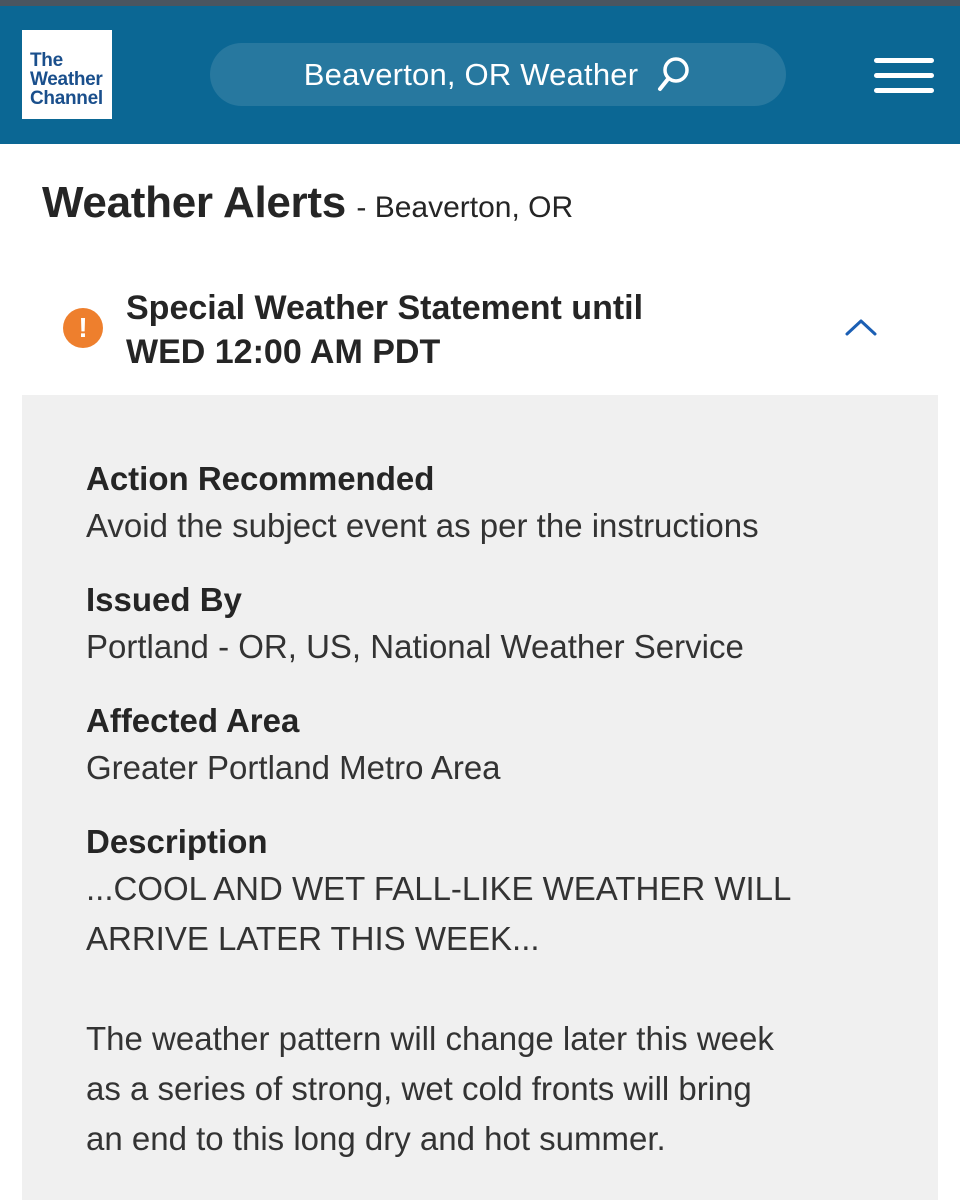  Describe the element at coordinates (260, 478) in the screenshot. I see `action-recommended-label: Action Recommended` at that location.